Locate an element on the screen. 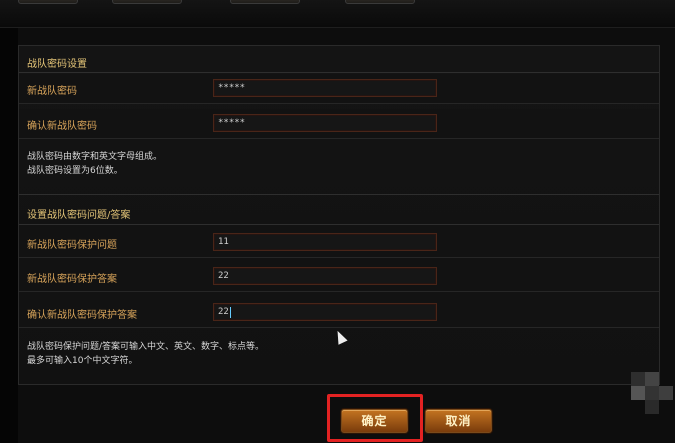 Image resolution: width=675 pixels, height=443 pixels. password-note-2: 战队密码设置为6位数。 is located at coordinates (75, 171).